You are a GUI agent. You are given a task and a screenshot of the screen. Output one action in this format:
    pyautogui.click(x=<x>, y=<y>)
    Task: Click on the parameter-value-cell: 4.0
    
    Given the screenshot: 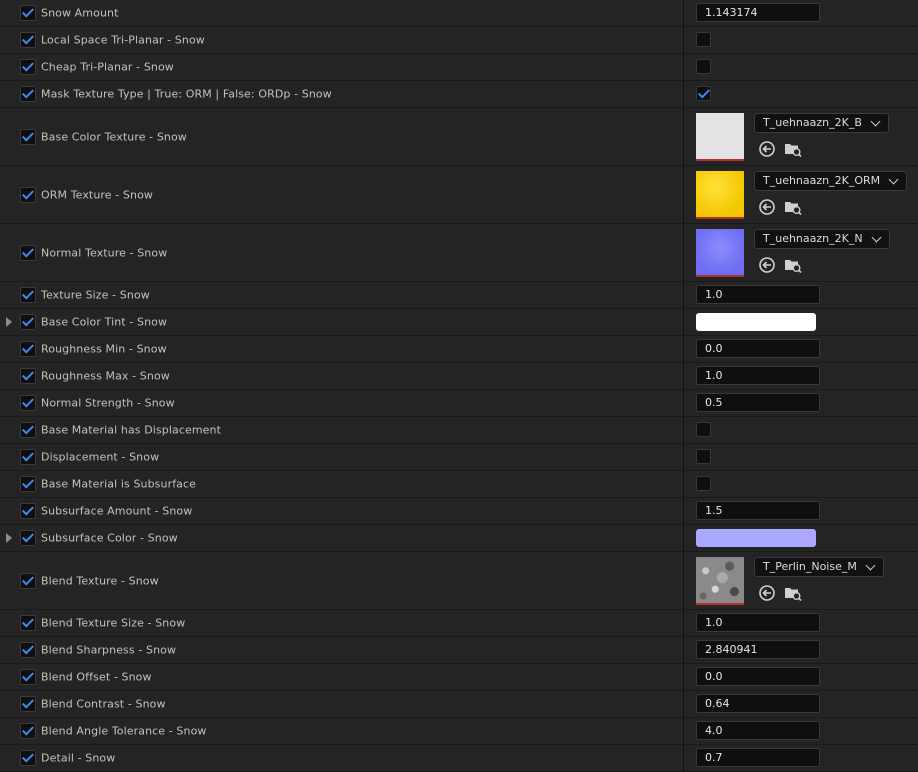 What is the action you would take?
    pyautogui.click(x=801, y=731)
    